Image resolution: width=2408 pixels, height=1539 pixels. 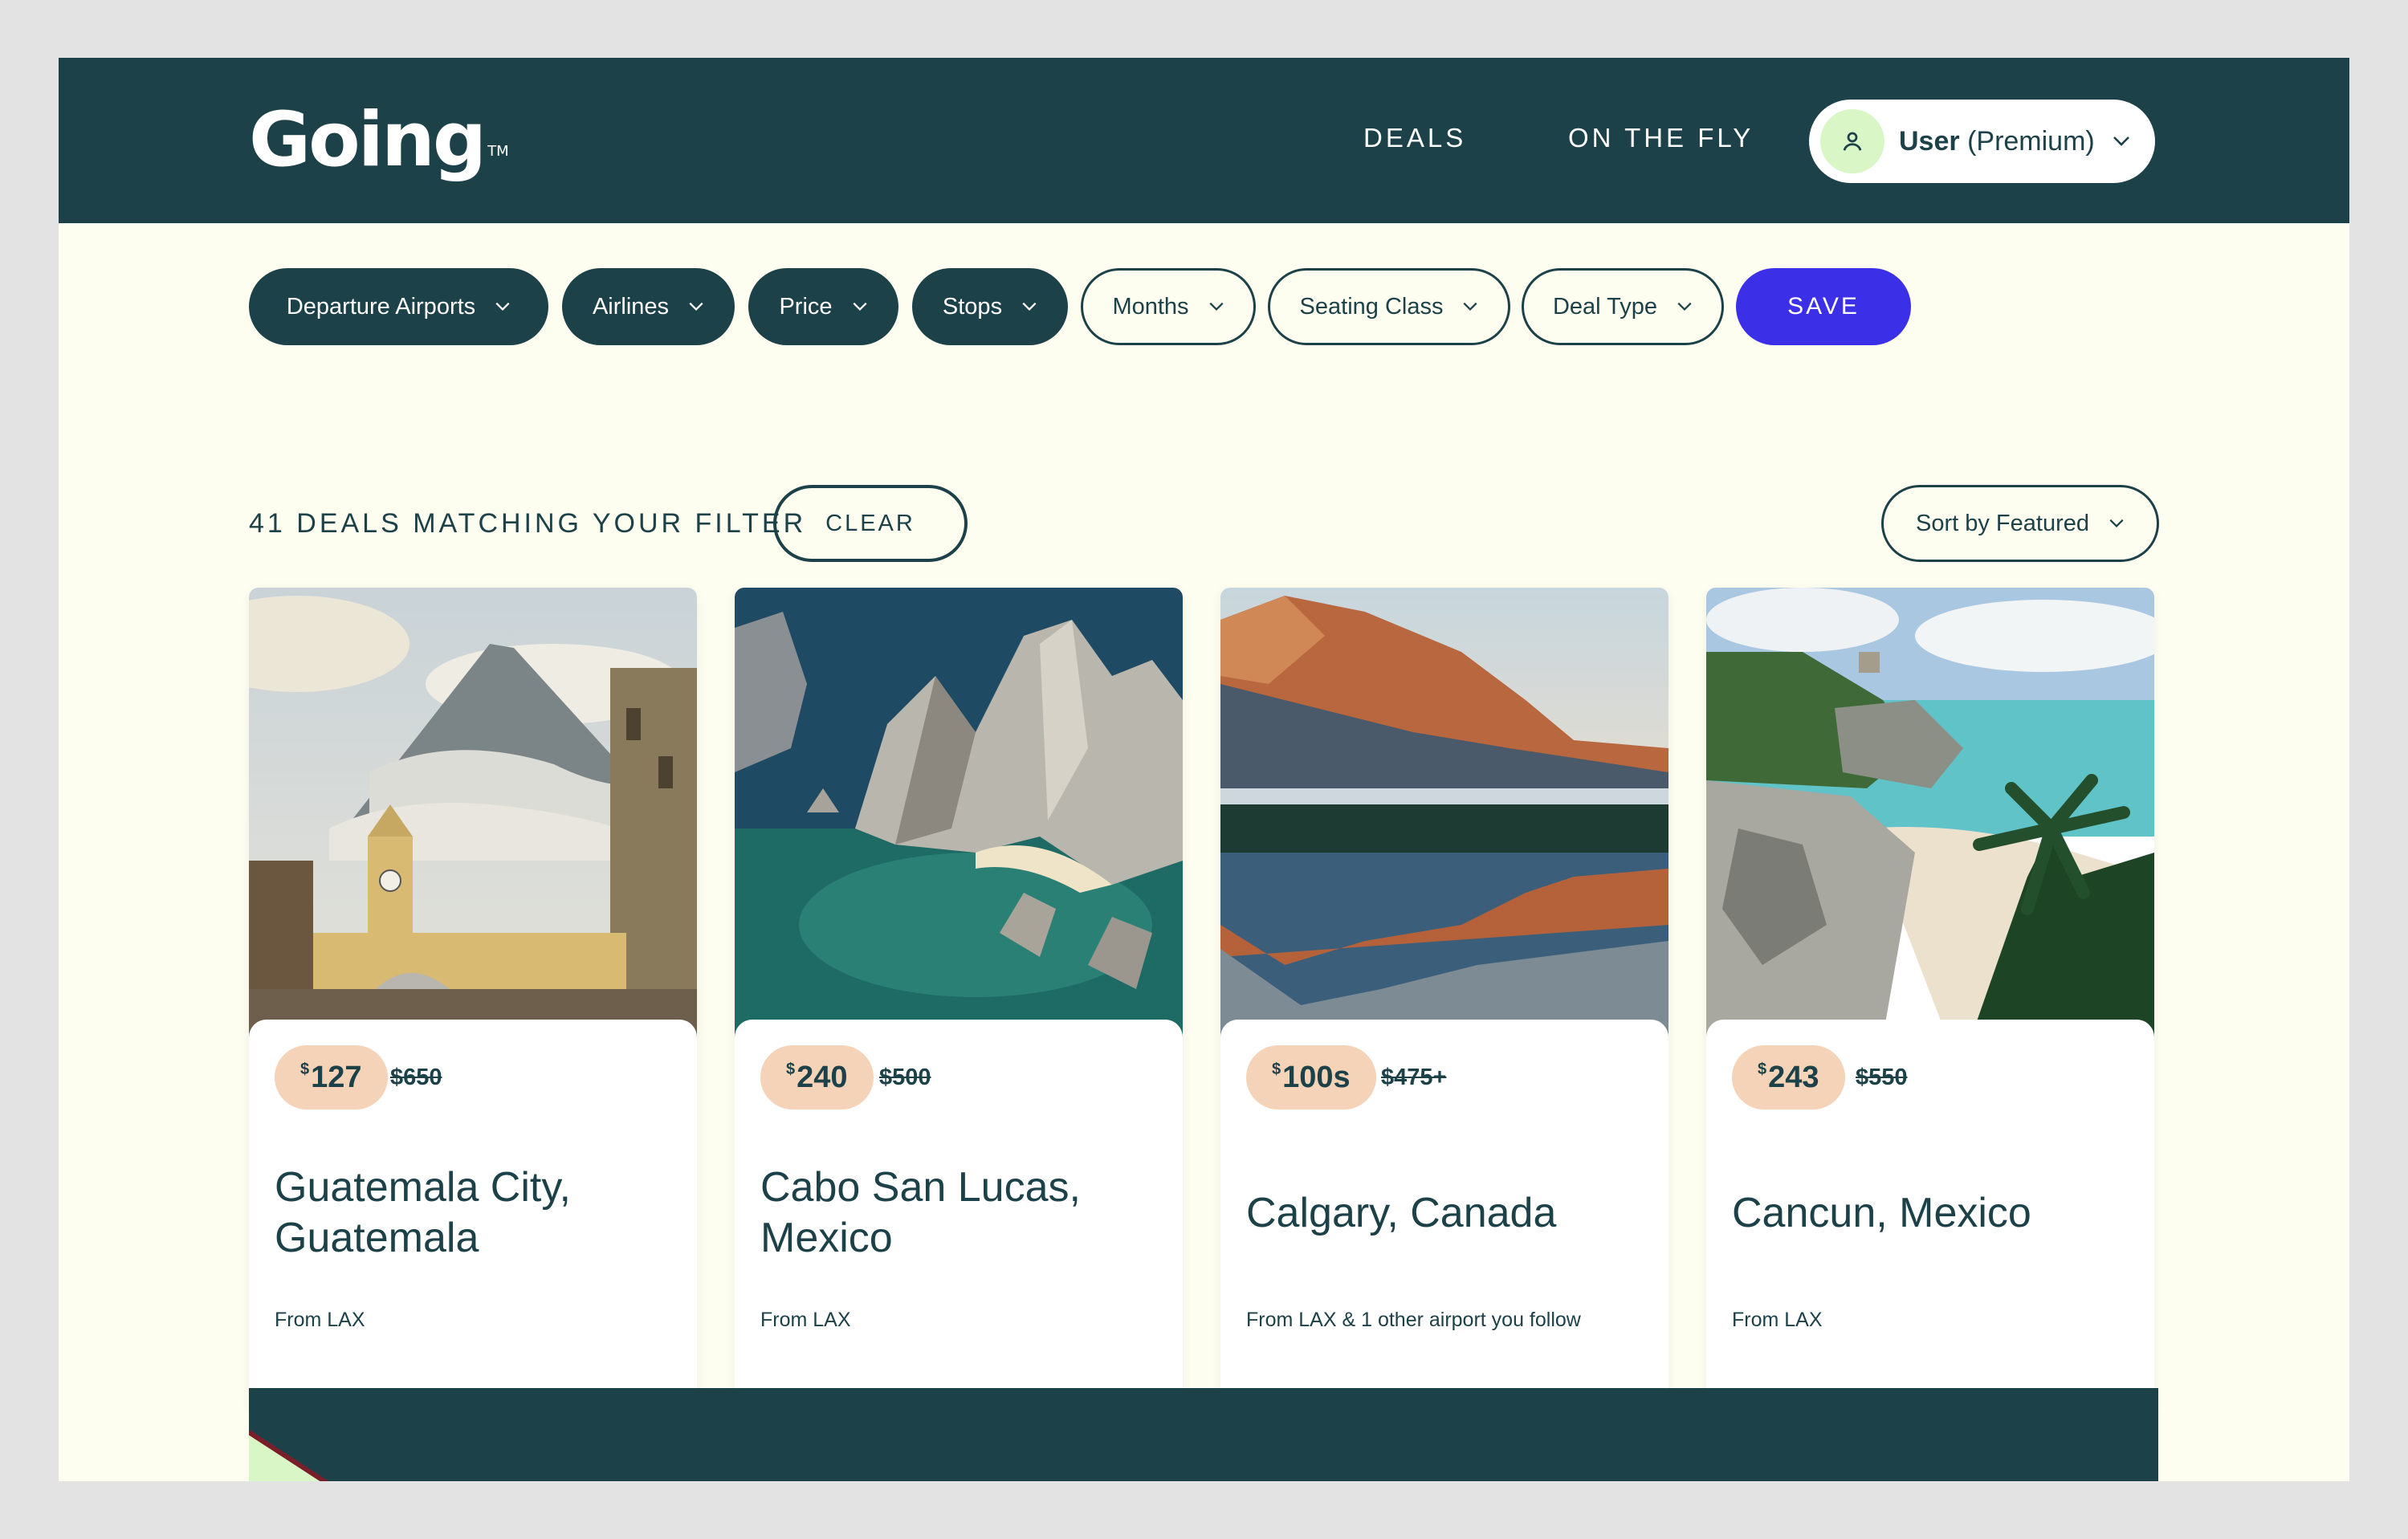 What do you see at coordinates (1371, 306) in the screenshot?
I see `filter-label: Seating Class` at bounding box center [1371, 306].